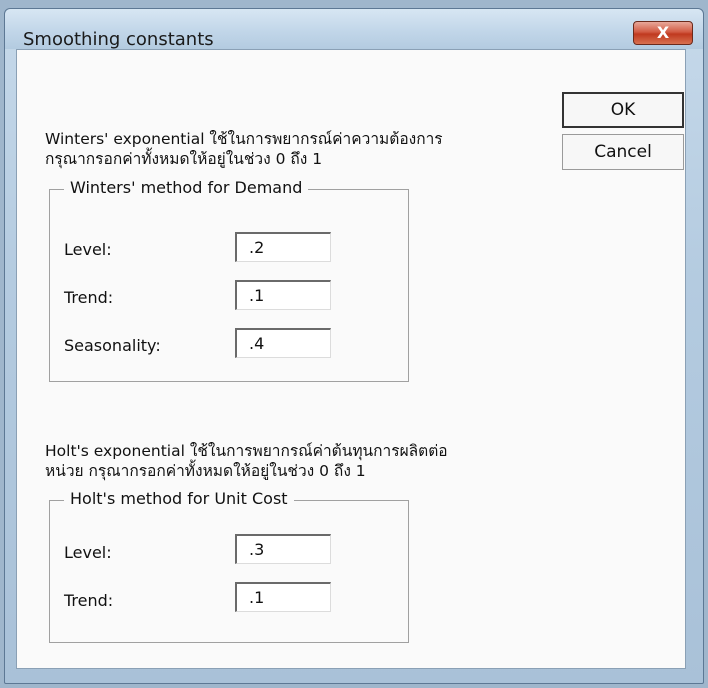  I want to click on close-button: X, so click(663, 33).